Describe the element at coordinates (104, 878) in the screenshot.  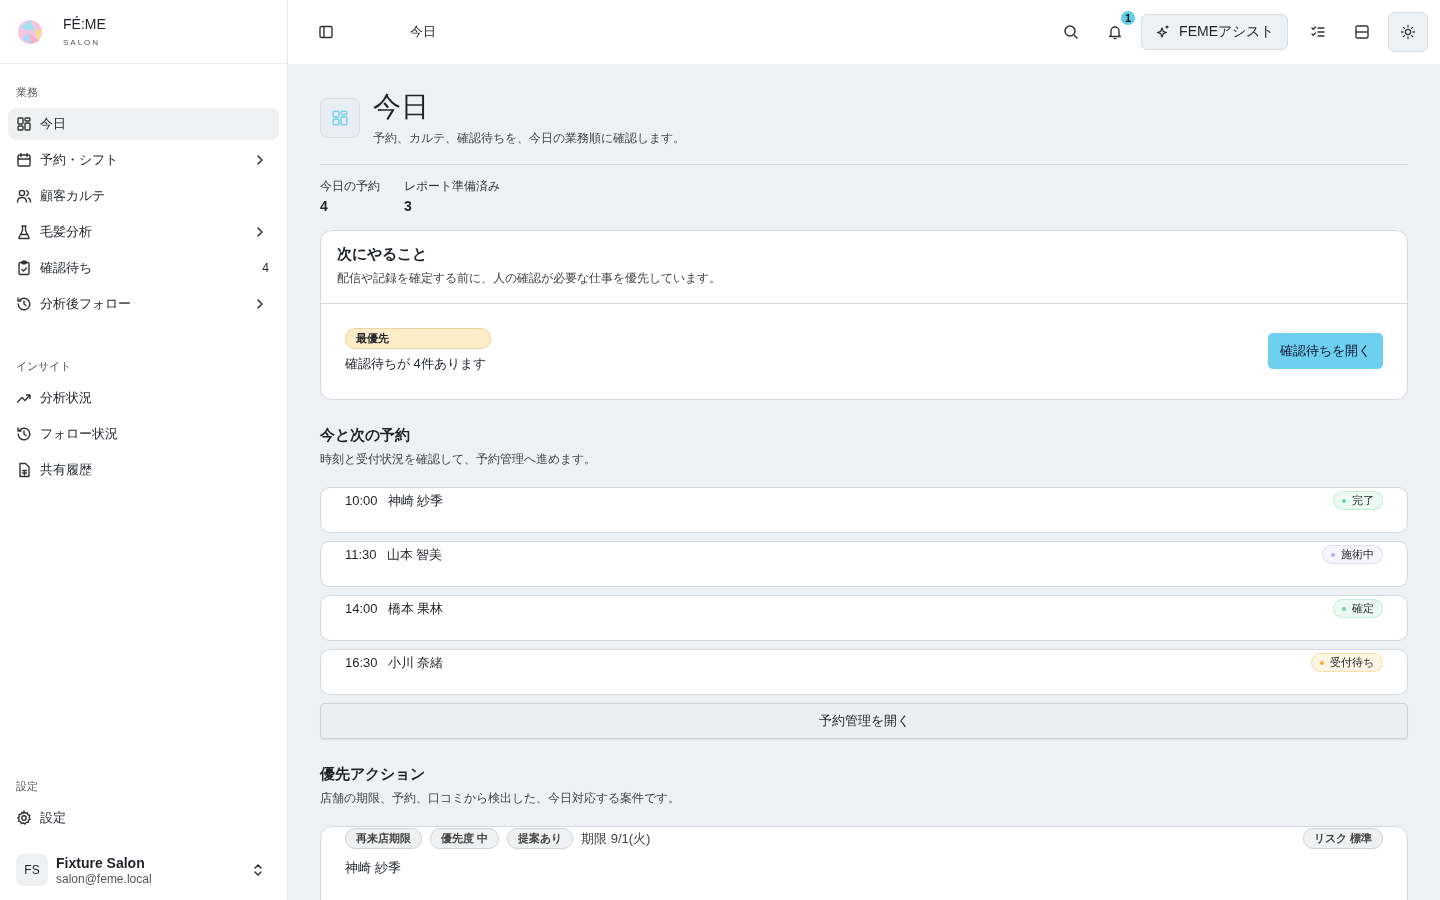
I see `account-email: salon@feme.local` at that location.